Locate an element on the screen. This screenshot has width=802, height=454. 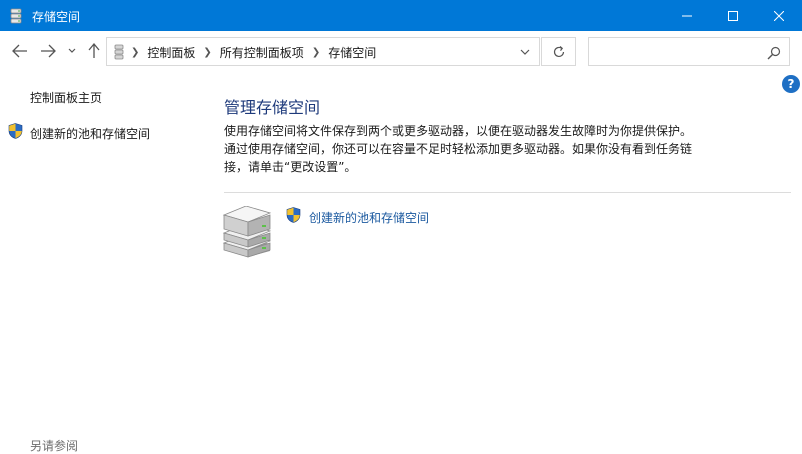
arrow-right-icon is located at coordinates (48, 51).